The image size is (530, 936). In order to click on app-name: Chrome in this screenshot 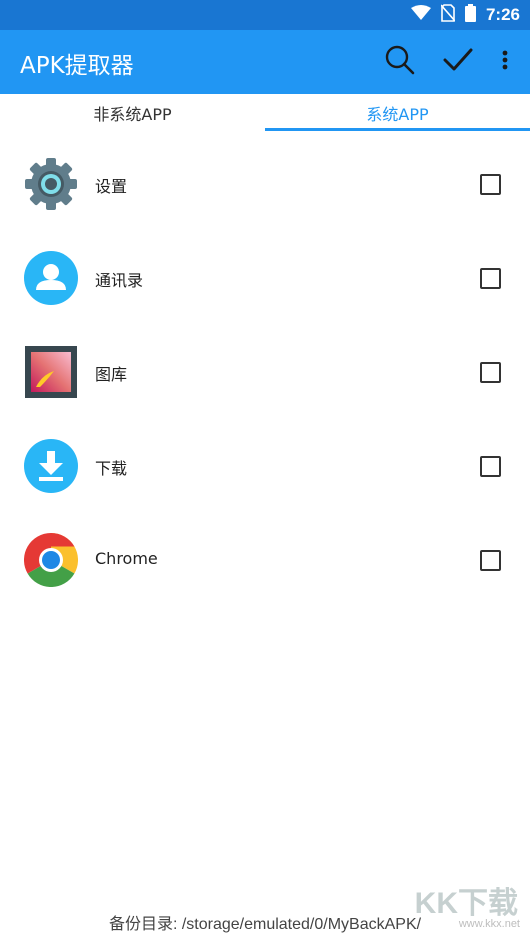, I will do `click(126, 558)`.